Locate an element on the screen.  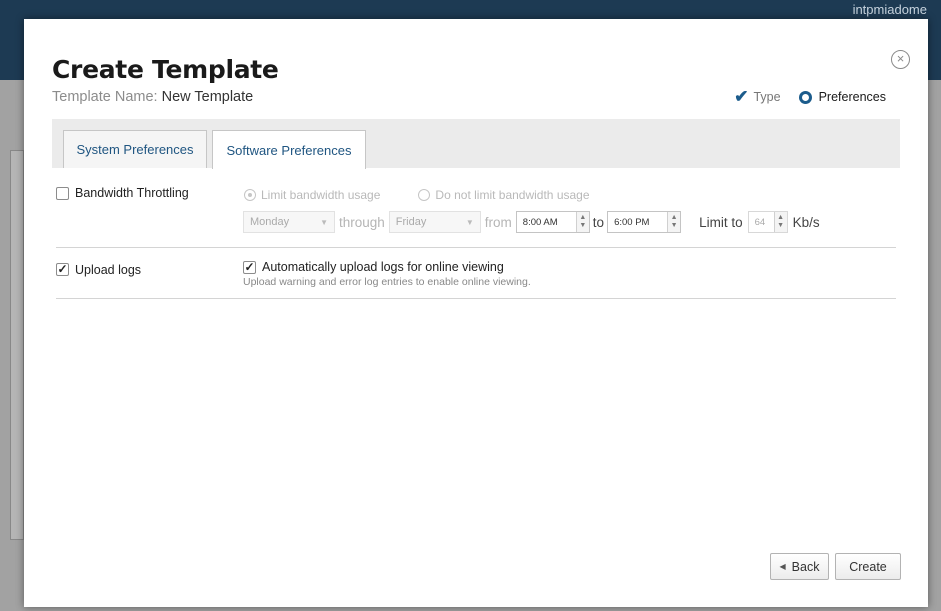
bandwidth-throttling-checkbox is located at coordinates (62, 193).